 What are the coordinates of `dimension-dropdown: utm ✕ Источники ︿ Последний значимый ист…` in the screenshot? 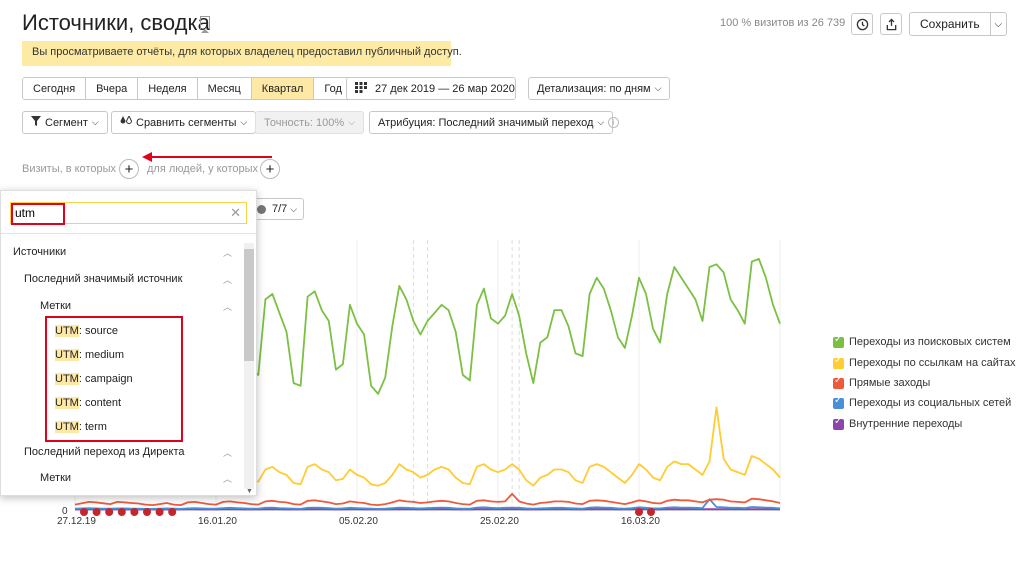 It's located at (128, 343).